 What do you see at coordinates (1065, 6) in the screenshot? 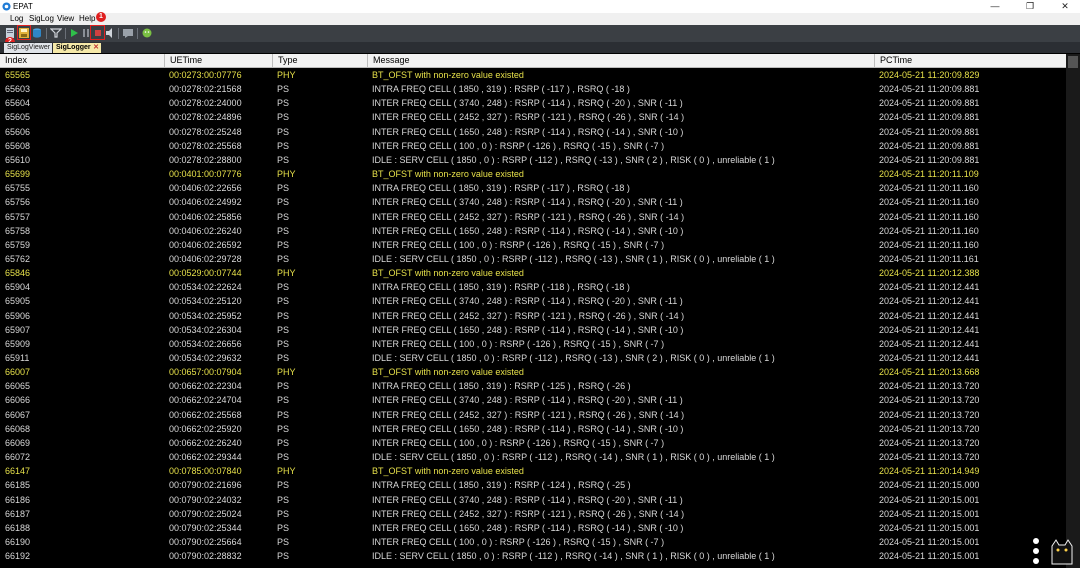
I see `close-icon: ✕` at bounding box center [1065, 6].